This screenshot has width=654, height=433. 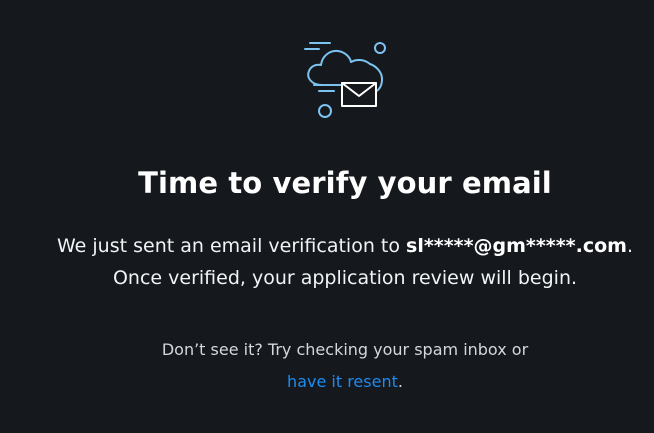 What do you see at coordinates (345, 183) in the screenshot?
I see `page-title: Time to verify your email` at bounding box center [345, 183].